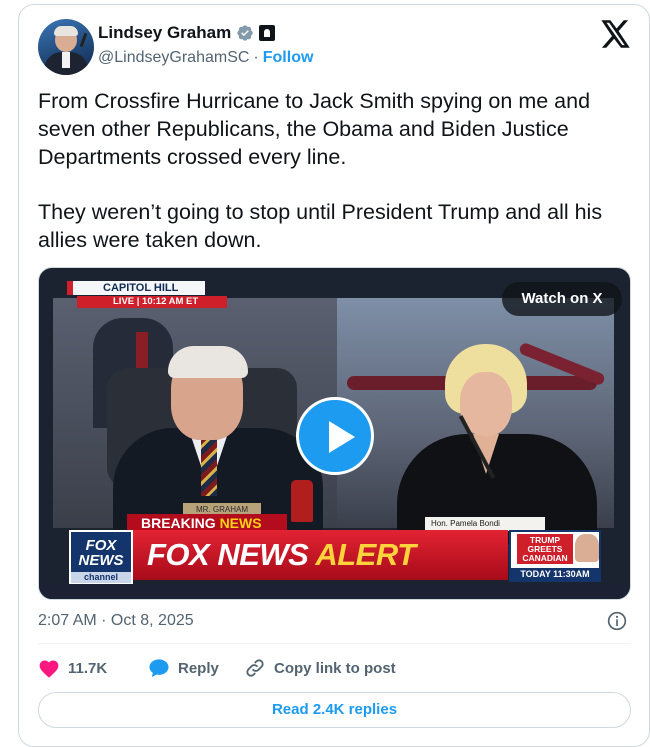  I want to click on promo-headline: TRUMP GREETS CANADIAN PM CARNEY, so click(545, 553).